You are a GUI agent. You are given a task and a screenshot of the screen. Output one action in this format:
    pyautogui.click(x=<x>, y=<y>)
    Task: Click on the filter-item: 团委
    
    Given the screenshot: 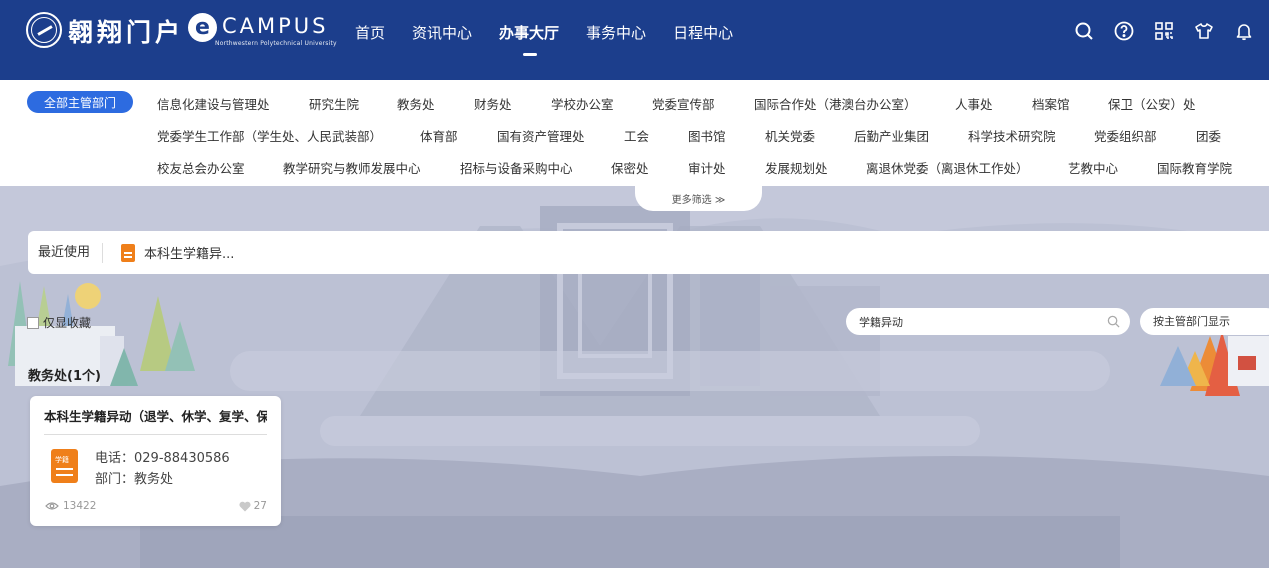 What is the action you would take?
    pyautogui.click(x=1208, y=135)
    